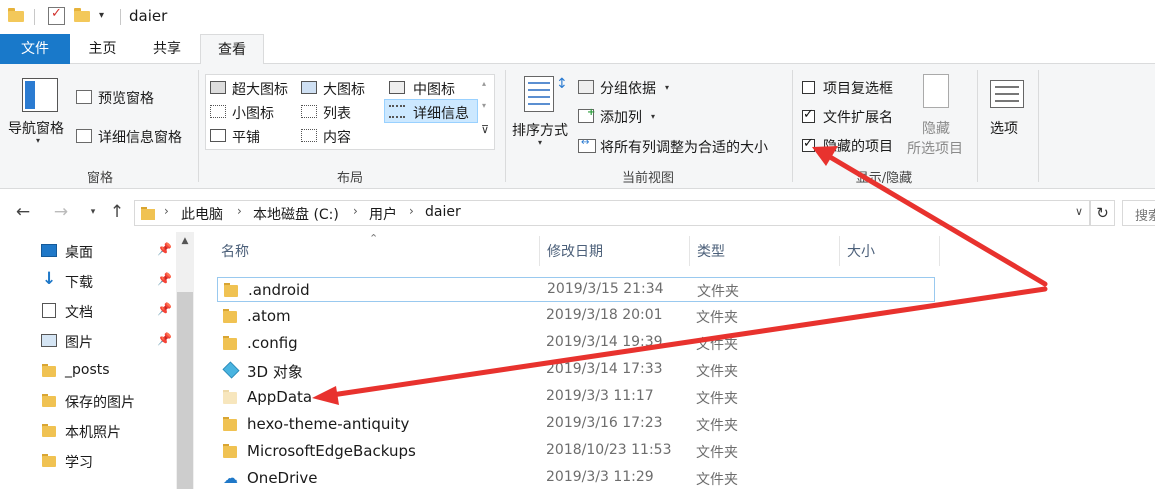 This screenshot has height=489, width=1155. What do you see at coordinates (586, 115) in the screenshot?
I see `add-column-icon: +` at bounding box center [586, 115].